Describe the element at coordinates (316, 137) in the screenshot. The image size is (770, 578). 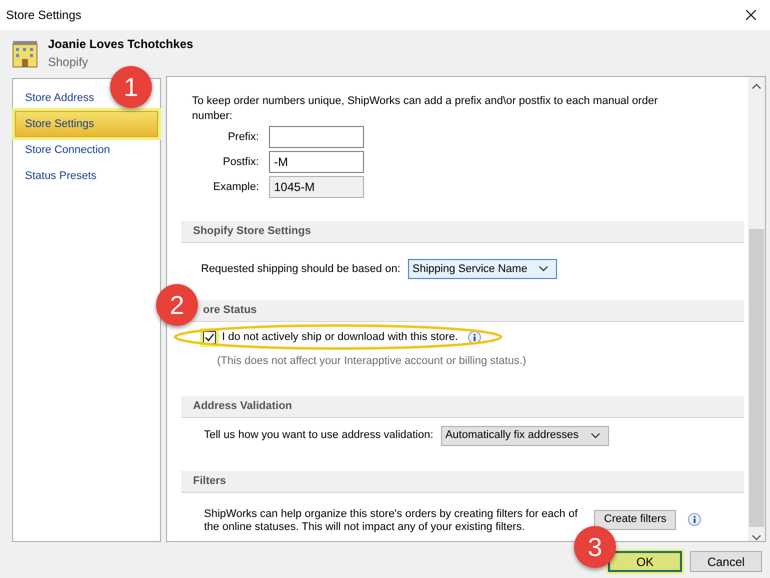
I see `input-field` at that location.